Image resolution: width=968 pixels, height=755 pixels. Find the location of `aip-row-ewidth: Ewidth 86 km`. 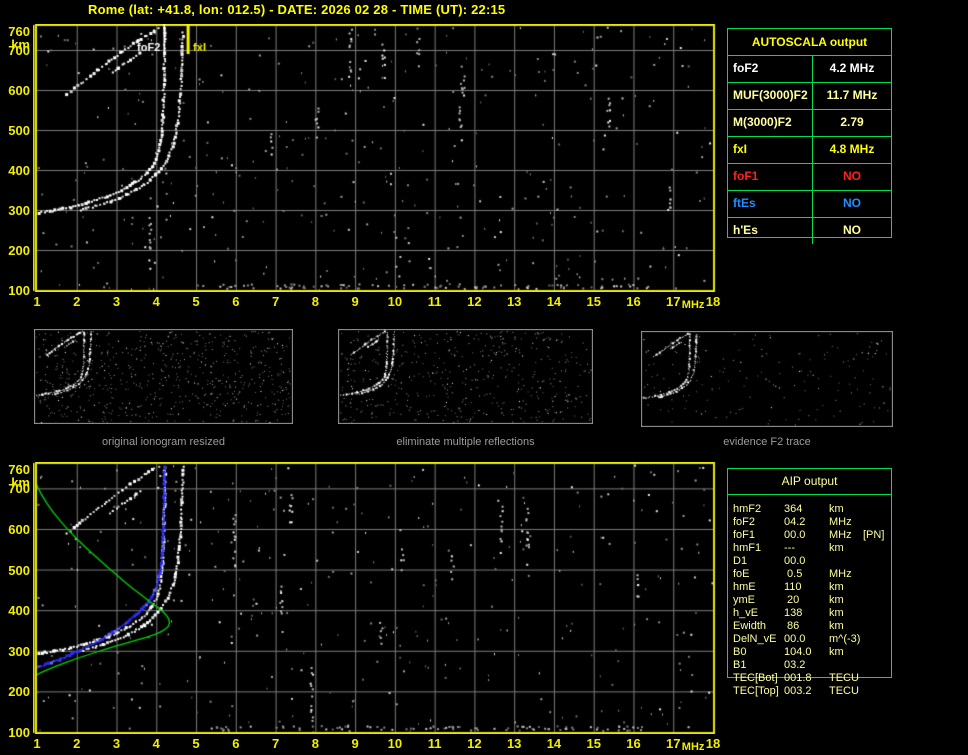

aip-row-ewidth: Ewidth 86 km is located at coordinates (809, 626).